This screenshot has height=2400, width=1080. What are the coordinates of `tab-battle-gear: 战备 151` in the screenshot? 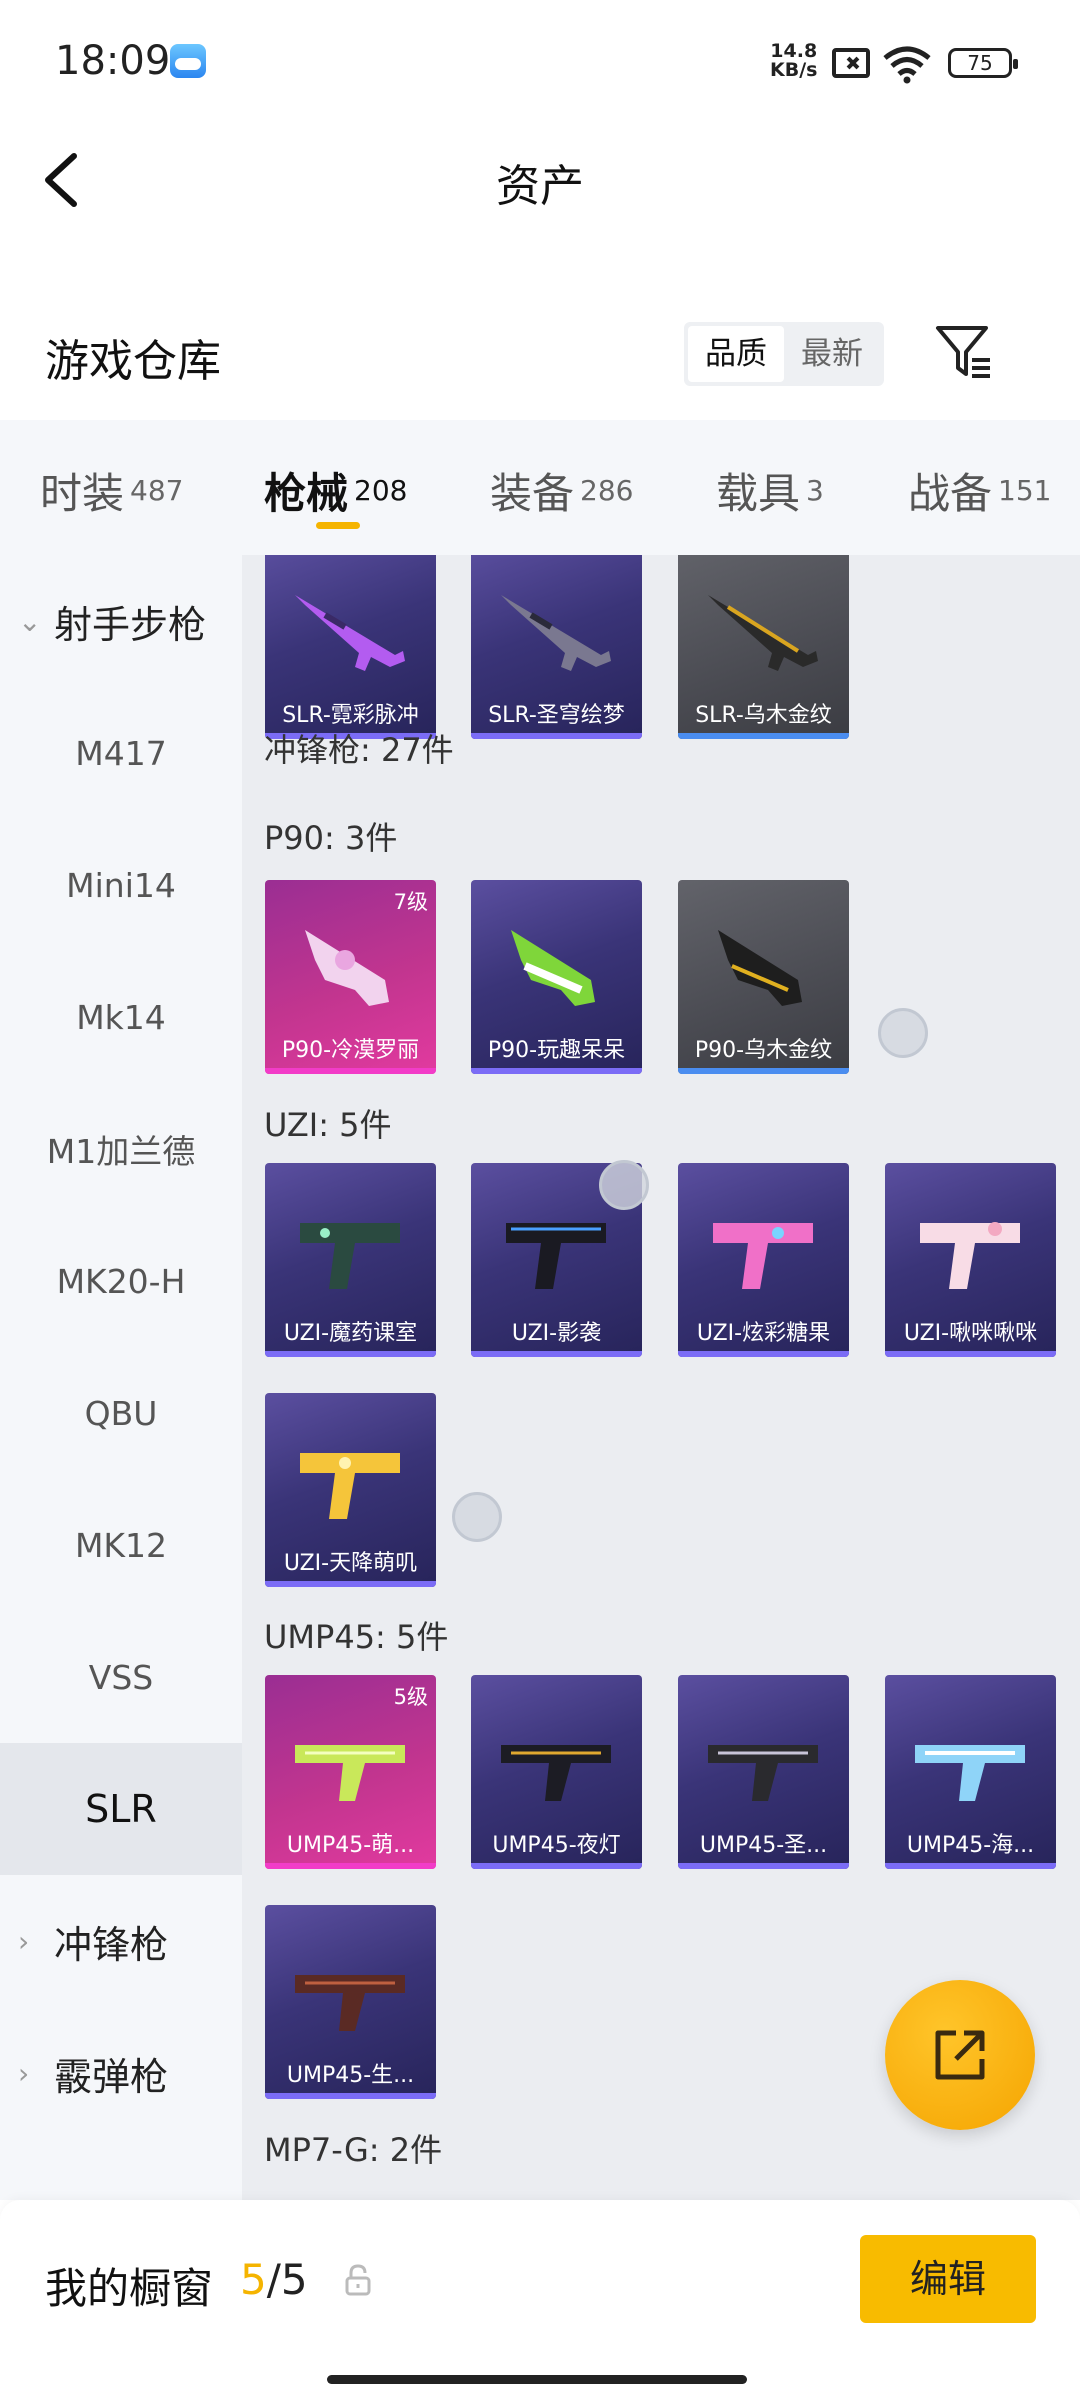 It's located at (979, 490).